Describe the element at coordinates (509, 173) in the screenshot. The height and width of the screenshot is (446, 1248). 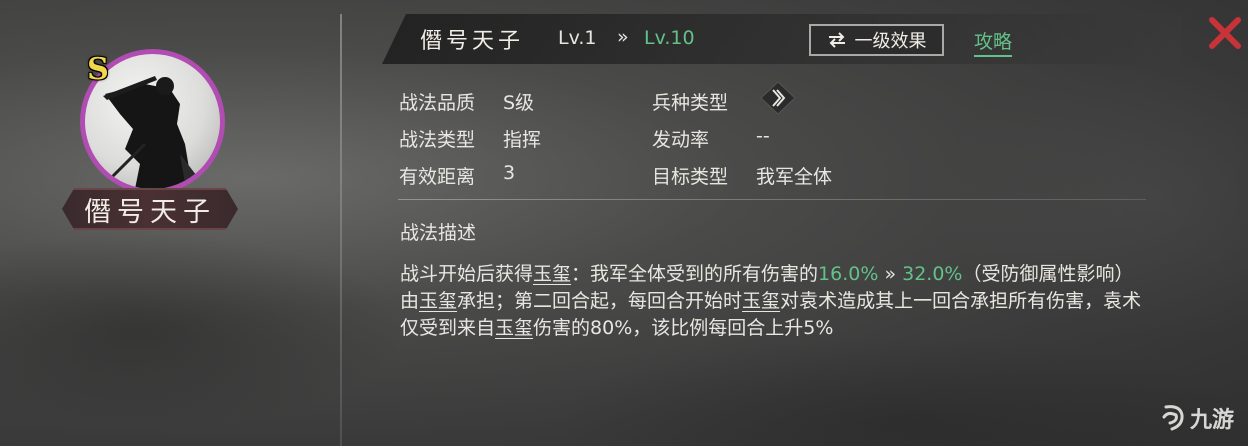
I see `range-value: 3` at that location.